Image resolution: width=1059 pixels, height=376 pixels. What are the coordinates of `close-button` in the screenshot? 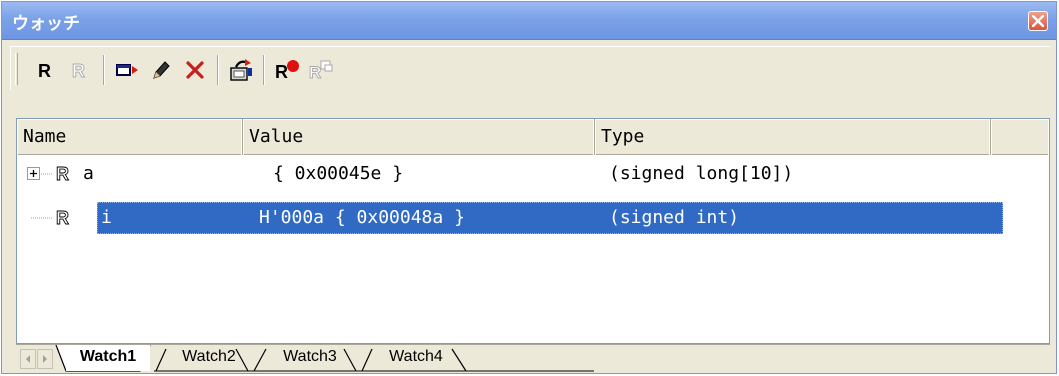 It's located at (1038, 21).